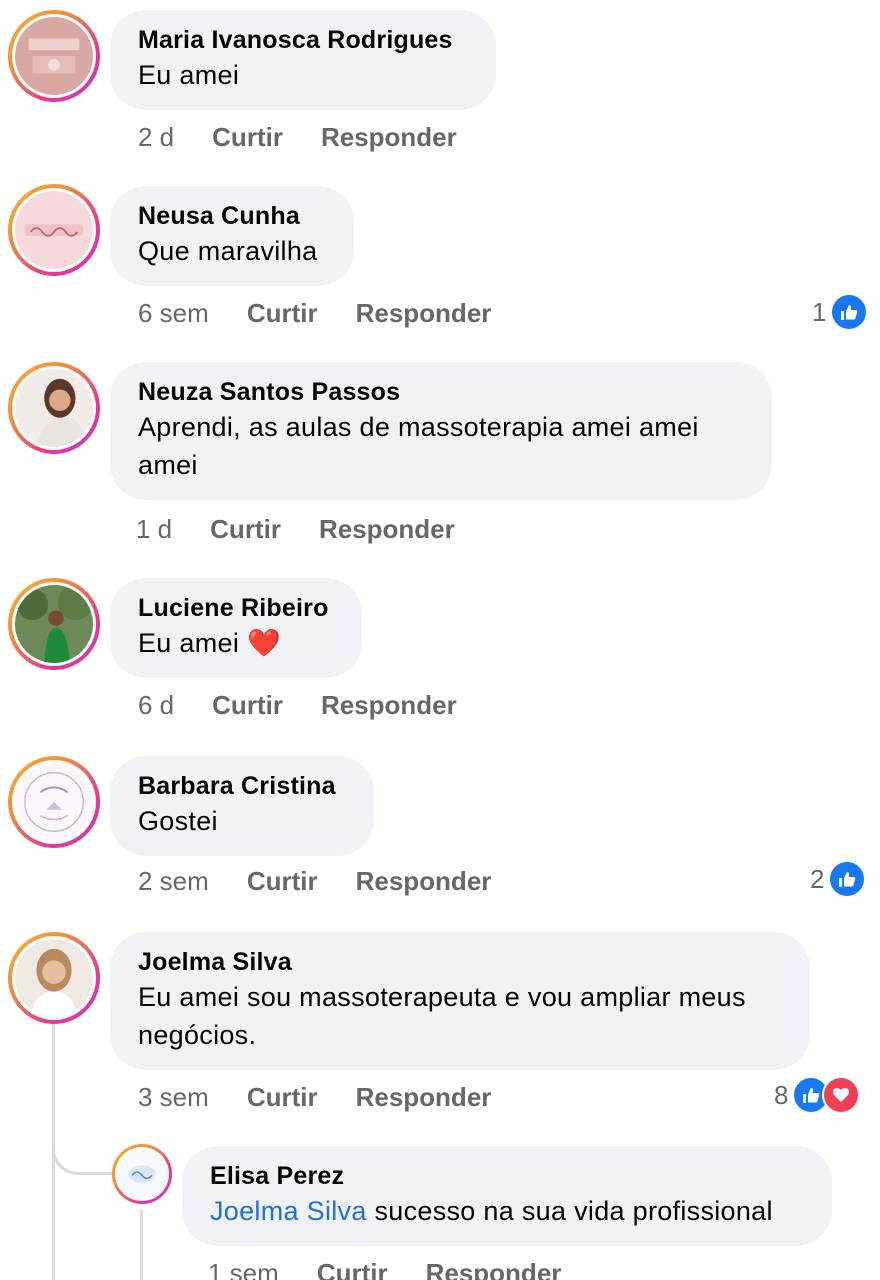 This screenshot has width=880, height=1280. What do you see at coordinates (173, 313) in the screenshot?
I see `comment-time: 6 sem` at bounding box center [173, 313].